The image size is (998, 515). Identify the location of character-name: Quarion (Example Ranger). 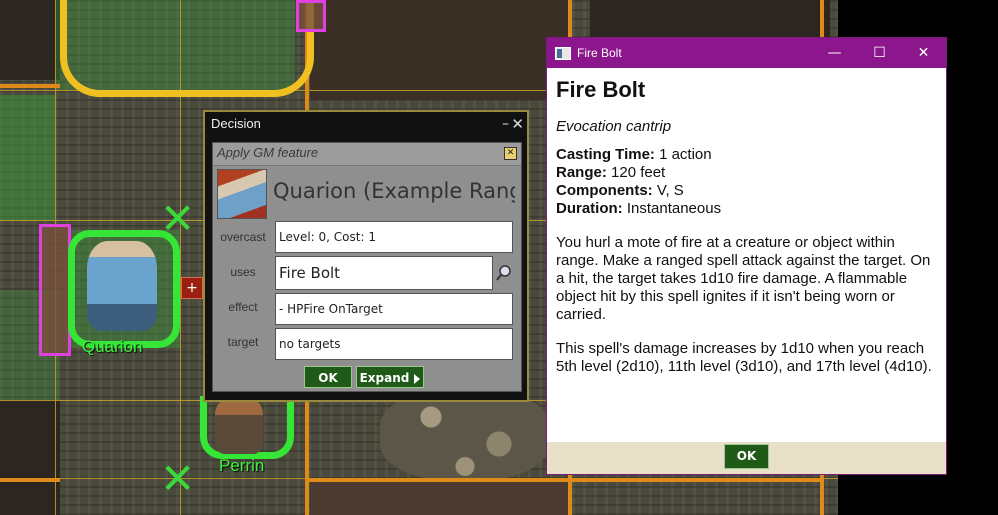
(394, 191).